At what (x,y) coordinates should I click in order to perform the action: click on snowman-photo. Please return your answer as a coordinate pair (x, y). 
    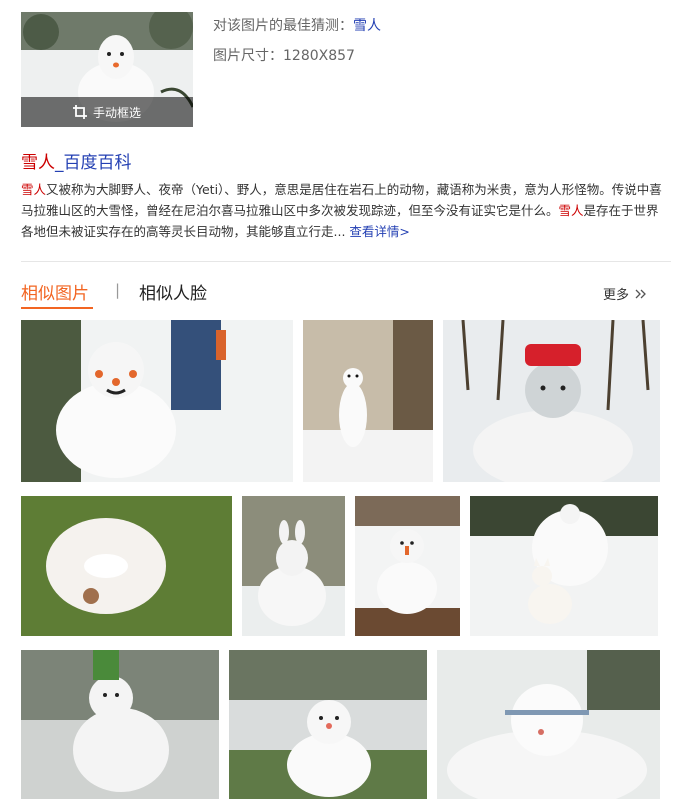
    Looking at the image, I should click on (157, 401).